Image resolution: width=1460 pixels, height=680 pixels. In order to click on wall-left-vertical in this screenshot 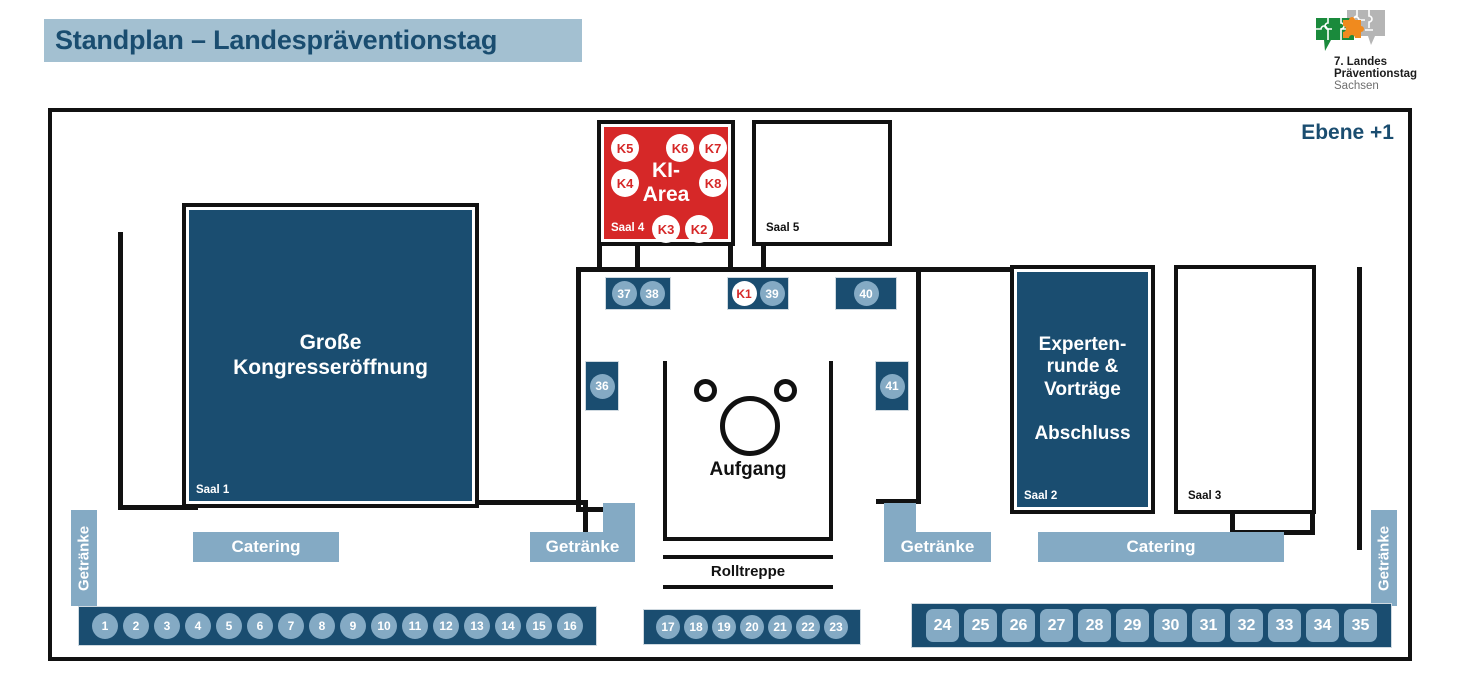, I will do `click(120, 371)`.